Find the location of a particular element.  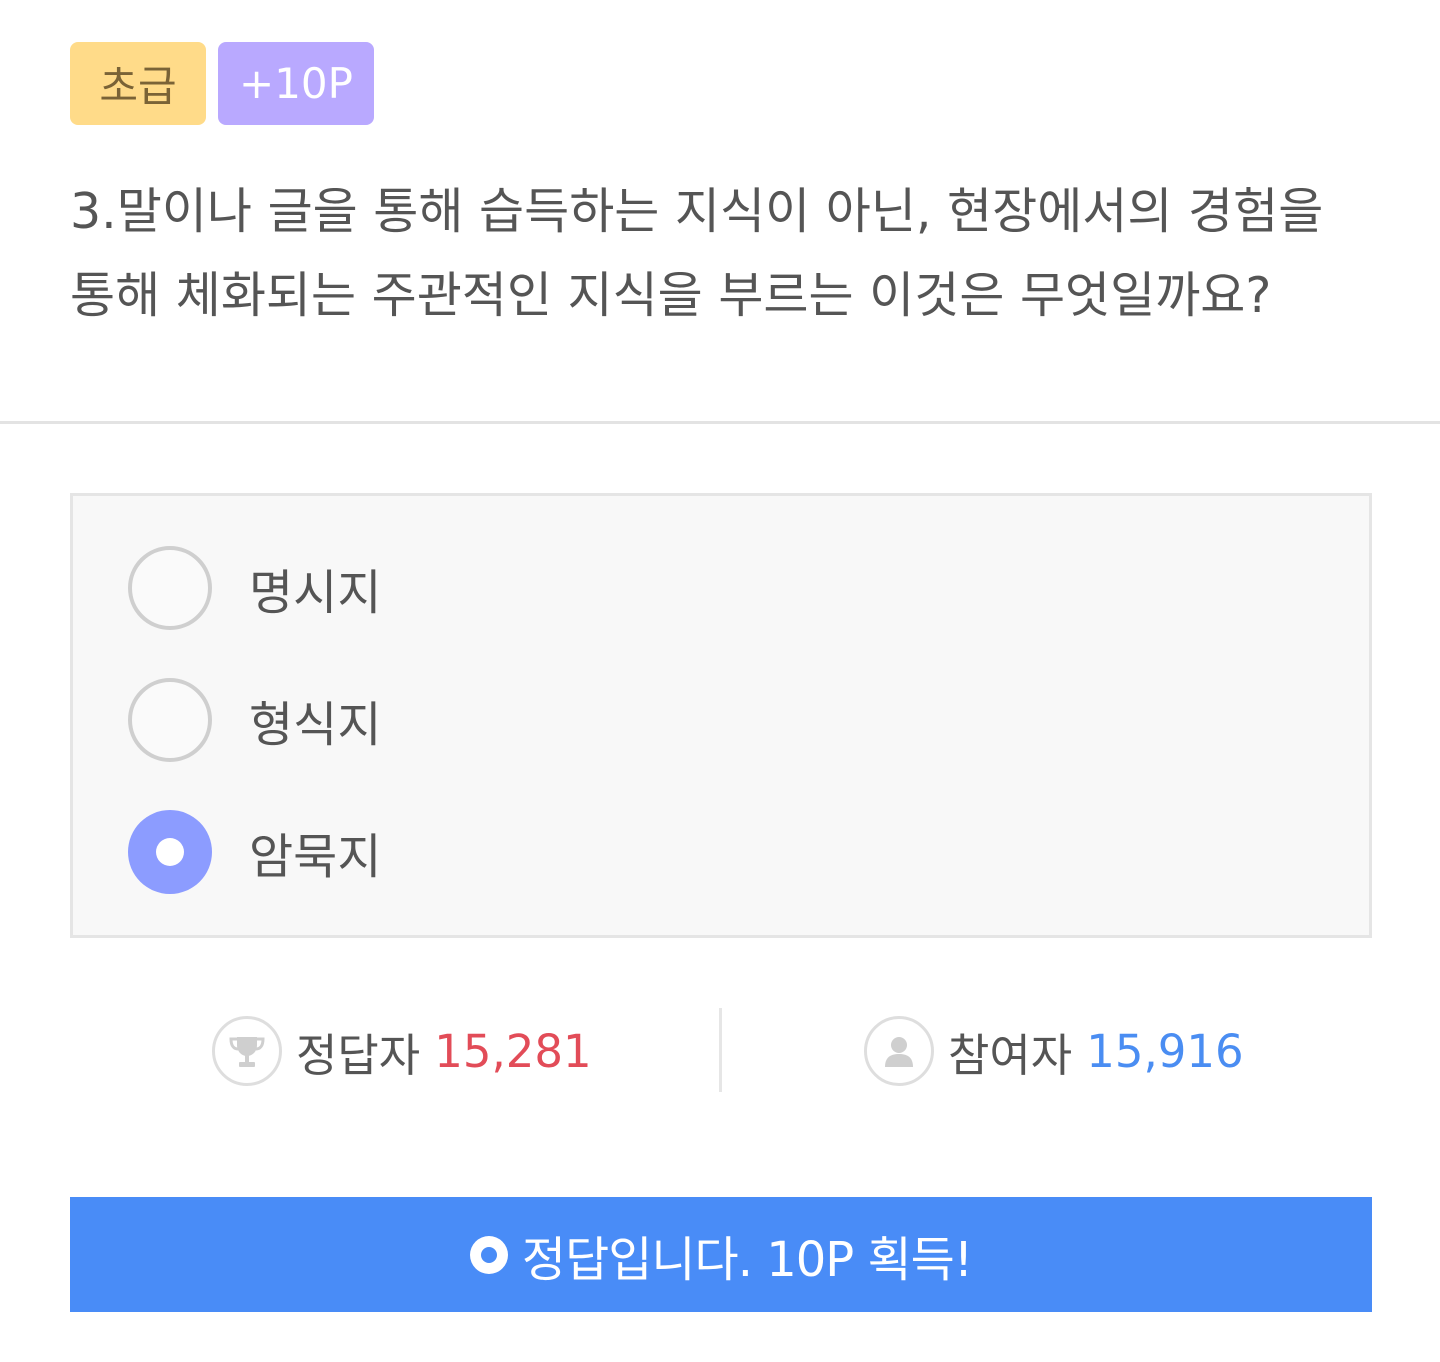

stats-bar: 정답자 15,281 참여자 15,916 is located at coordinates (720, 1050).